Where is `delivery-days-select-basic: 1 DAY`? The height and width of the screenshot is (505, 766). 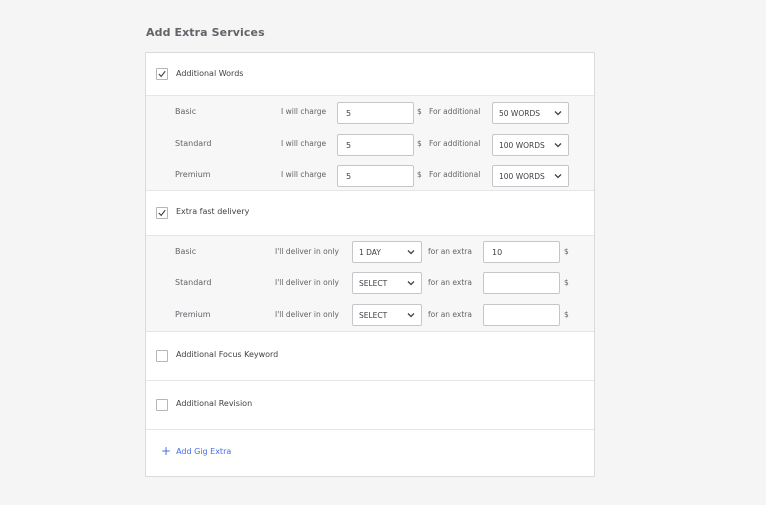
delivery-days-select-basic: 1 DAY is located at coordinates (387, 252).